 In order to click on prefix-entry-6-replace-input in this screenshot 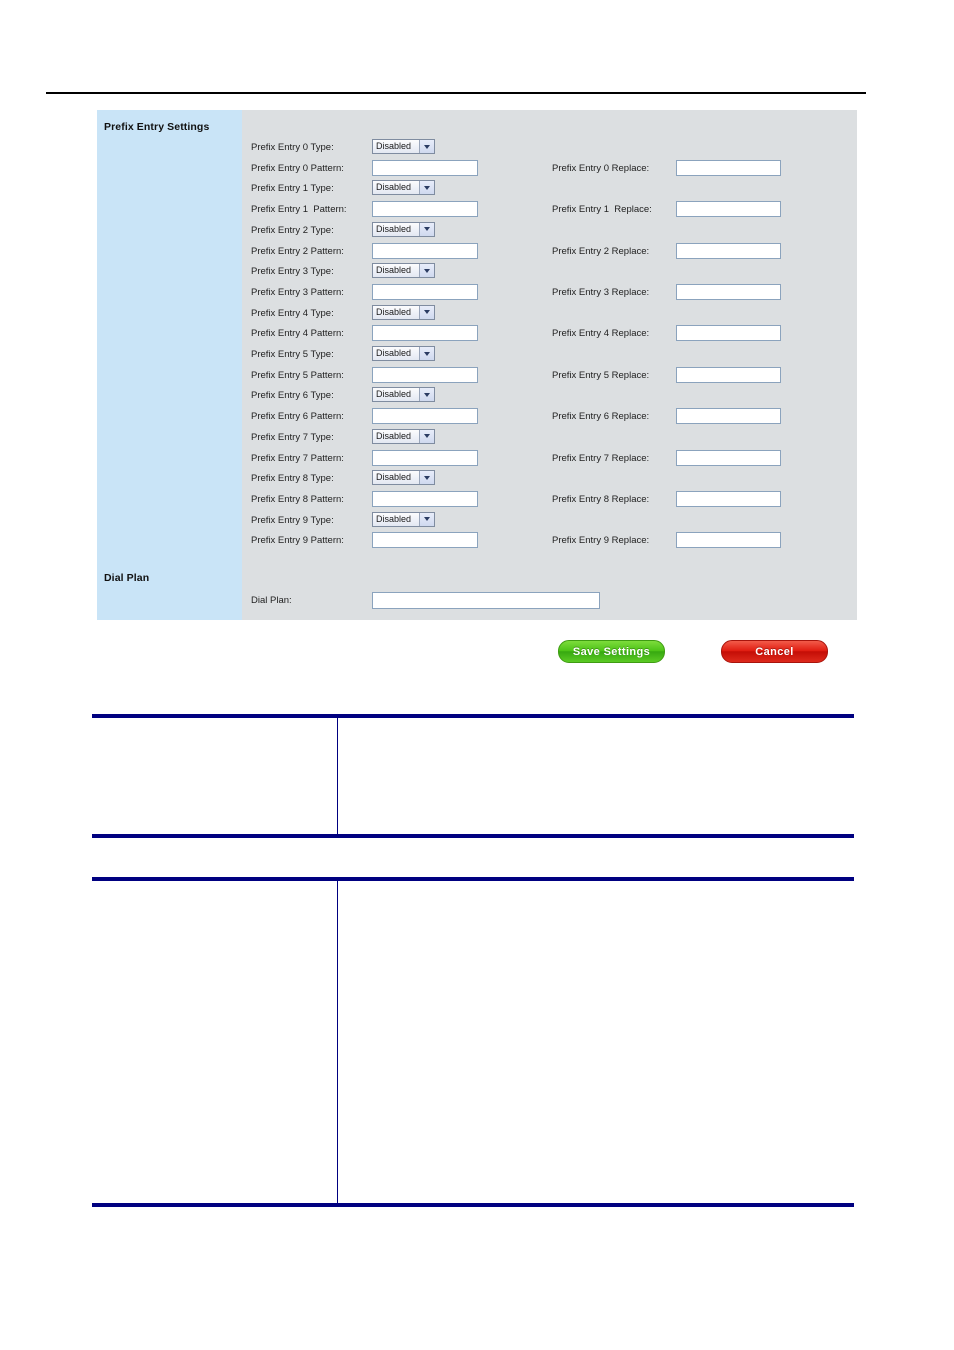, I will do `click(728, 416)`.